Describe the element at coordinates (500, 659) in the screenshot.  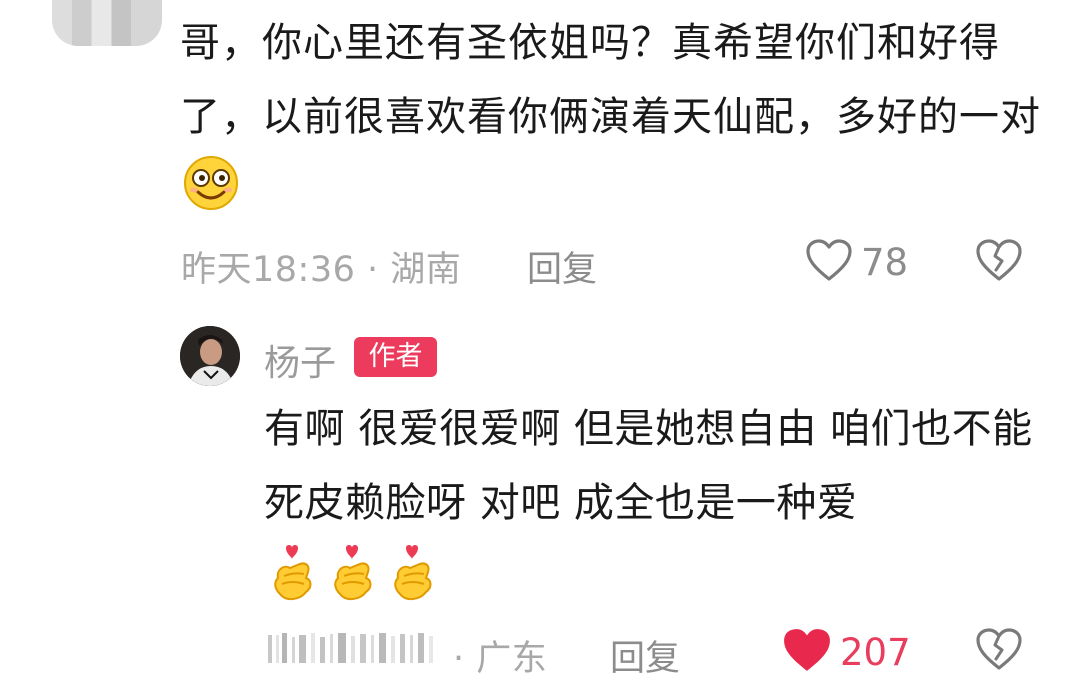
I see `reply-location: · 广东` at that location.